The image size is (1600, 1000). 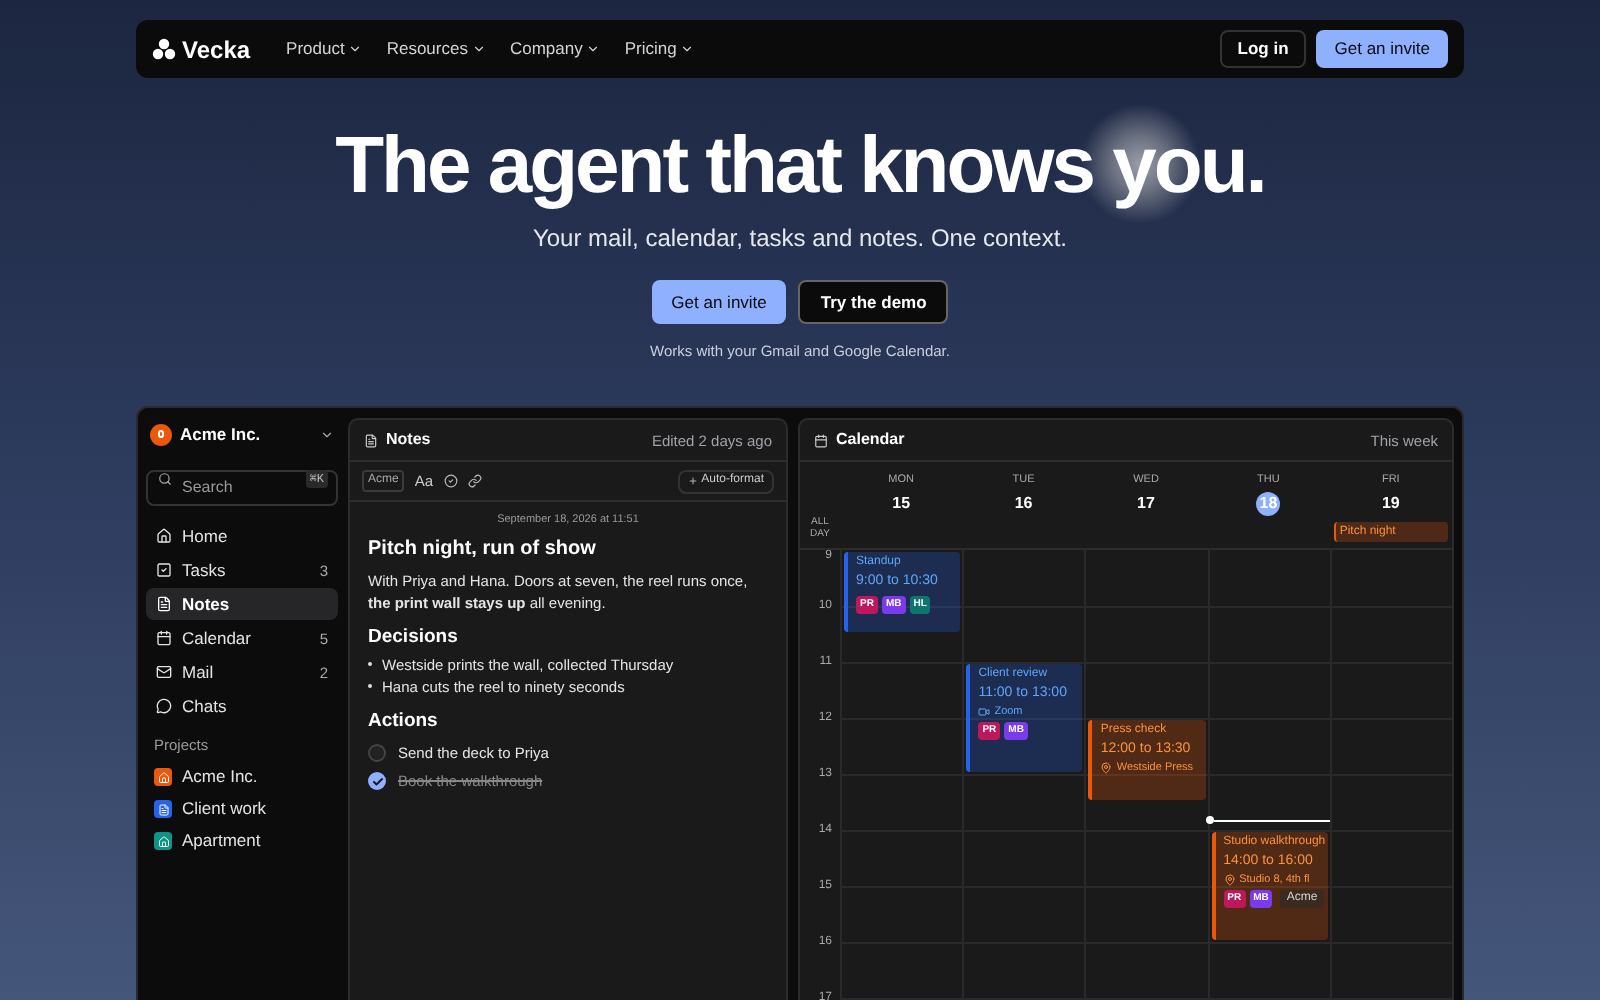 What do you see at coordinates (216, 50) in the screenshot?
I see `logo-text: Vecka` at bounding box center [216, 50].